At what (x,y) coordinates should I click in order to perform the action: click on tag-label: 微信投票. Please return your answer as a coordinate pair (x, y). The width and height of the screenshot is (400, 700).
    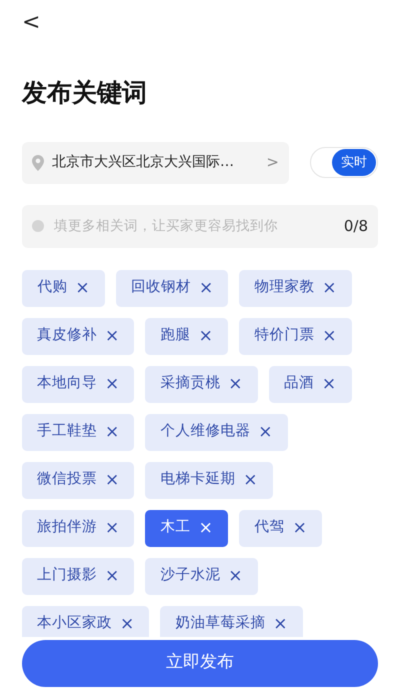
    Looking at the image, I should click on (67, 480).